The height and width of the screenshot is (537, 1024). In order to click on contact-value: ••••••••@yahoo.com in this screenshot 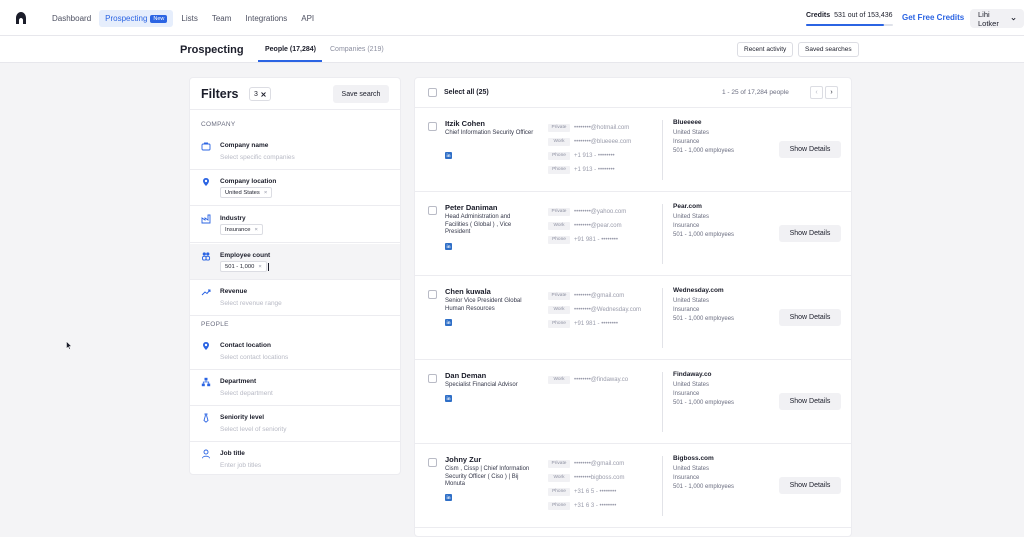, I will do `click(600, 212)`.